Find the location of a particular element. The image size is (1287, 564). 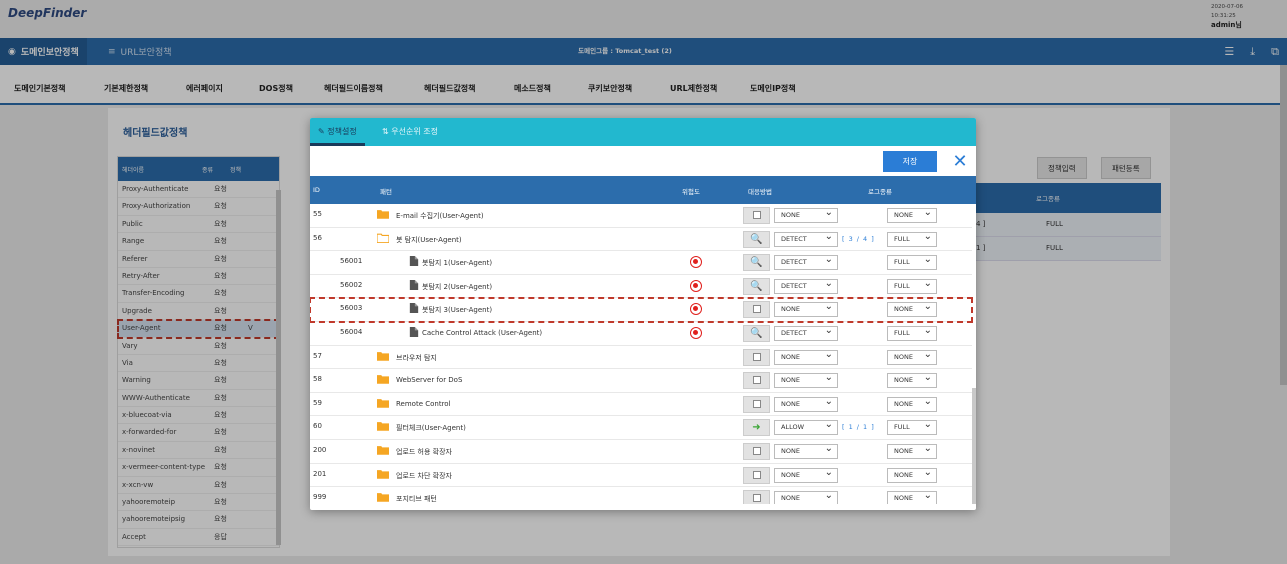

pattern-name: 업로드 허용 확장자 is located at coordinates (424, 452).